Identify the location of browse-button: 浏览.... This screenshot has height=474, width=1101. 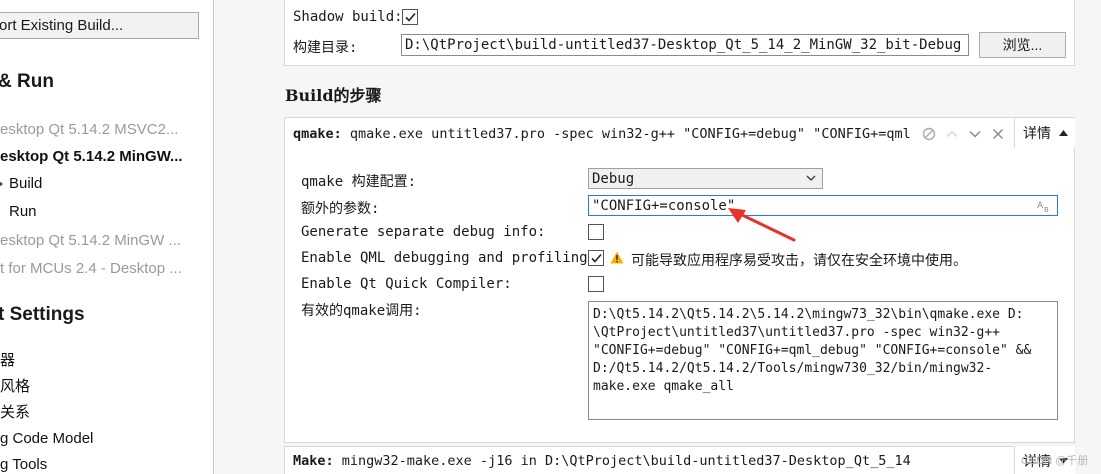
(1022, 45).